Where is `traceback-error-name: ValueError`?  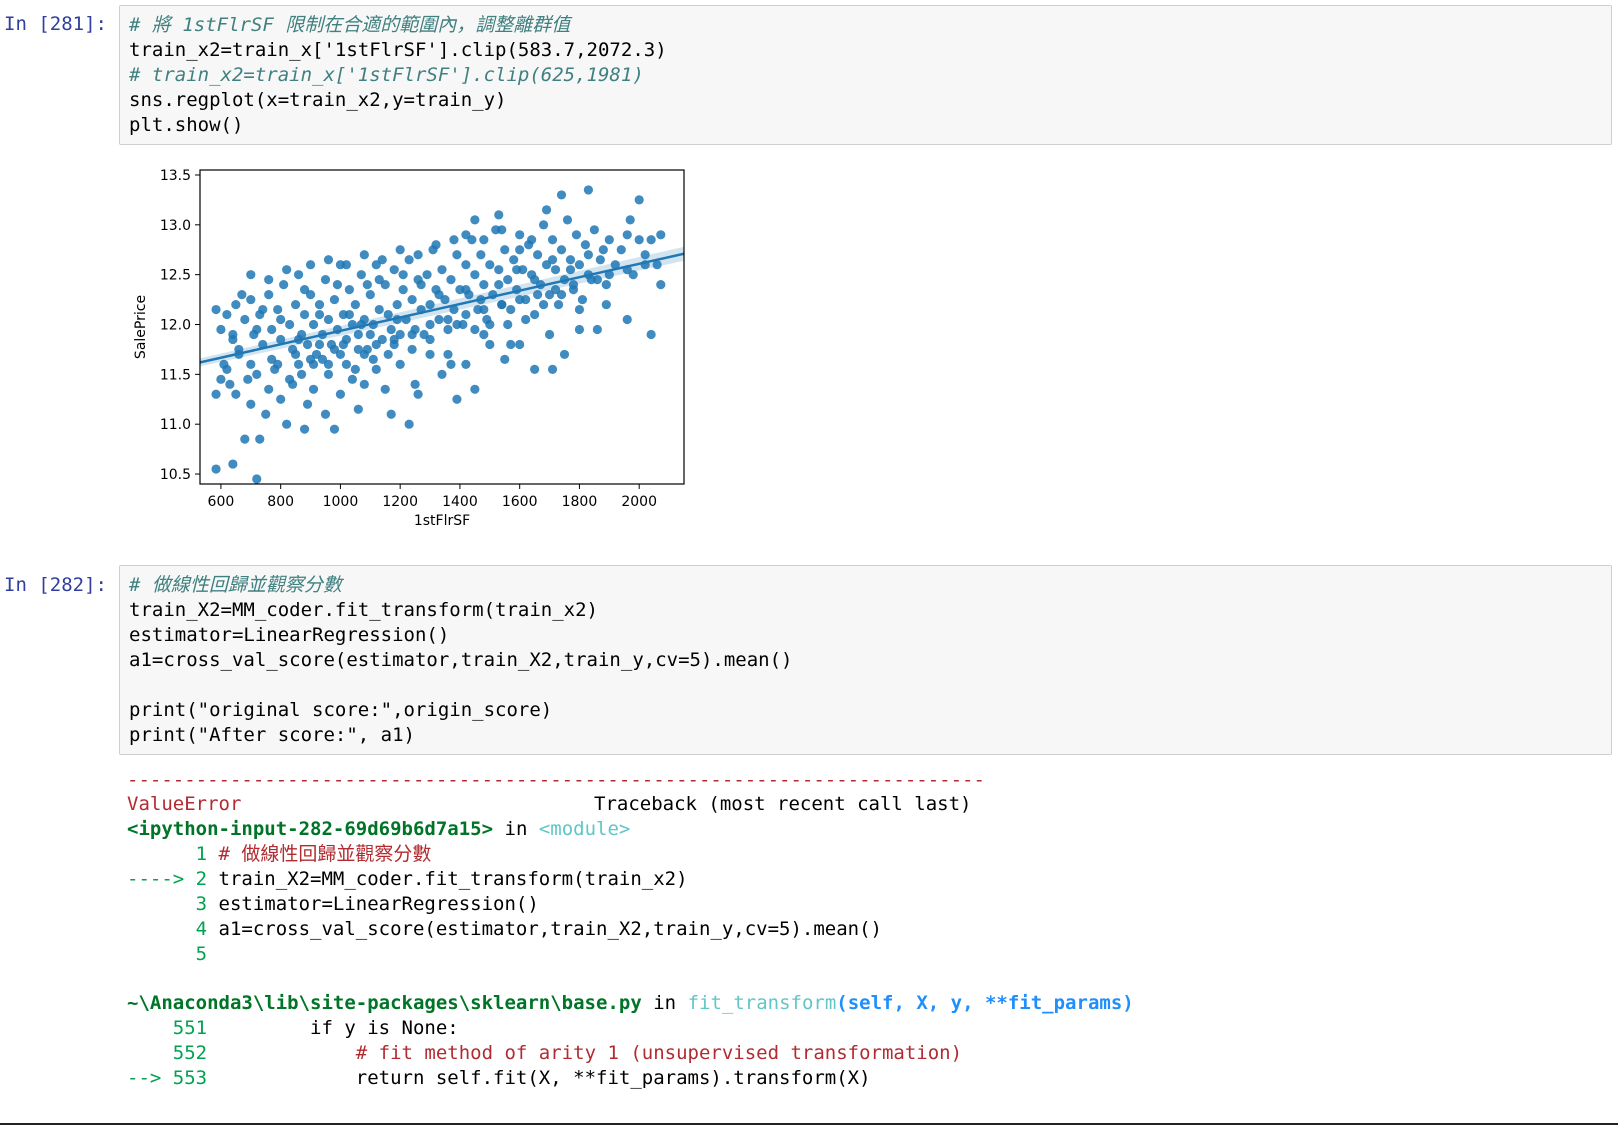 traceback-error-name: ValueError is located at coordinates (184, 804).